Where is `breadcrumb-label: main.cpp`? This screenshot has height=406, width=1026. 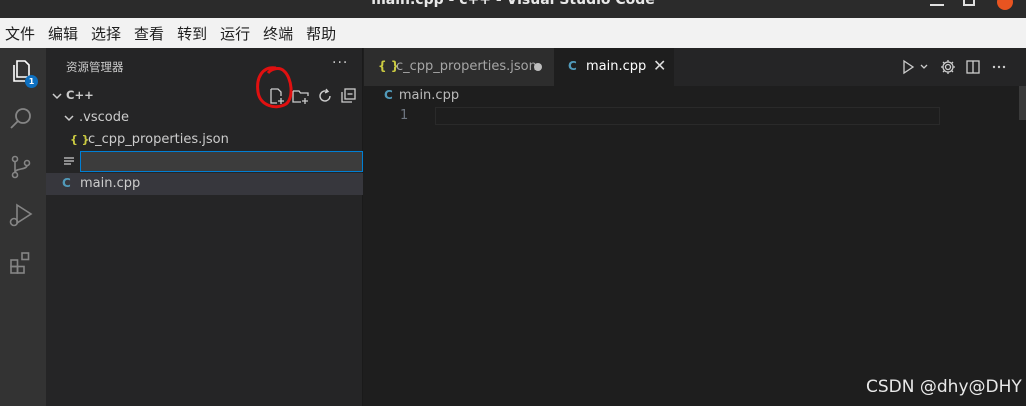 breadcrumb-label: main.cpp is located at coordinates (429, 95).